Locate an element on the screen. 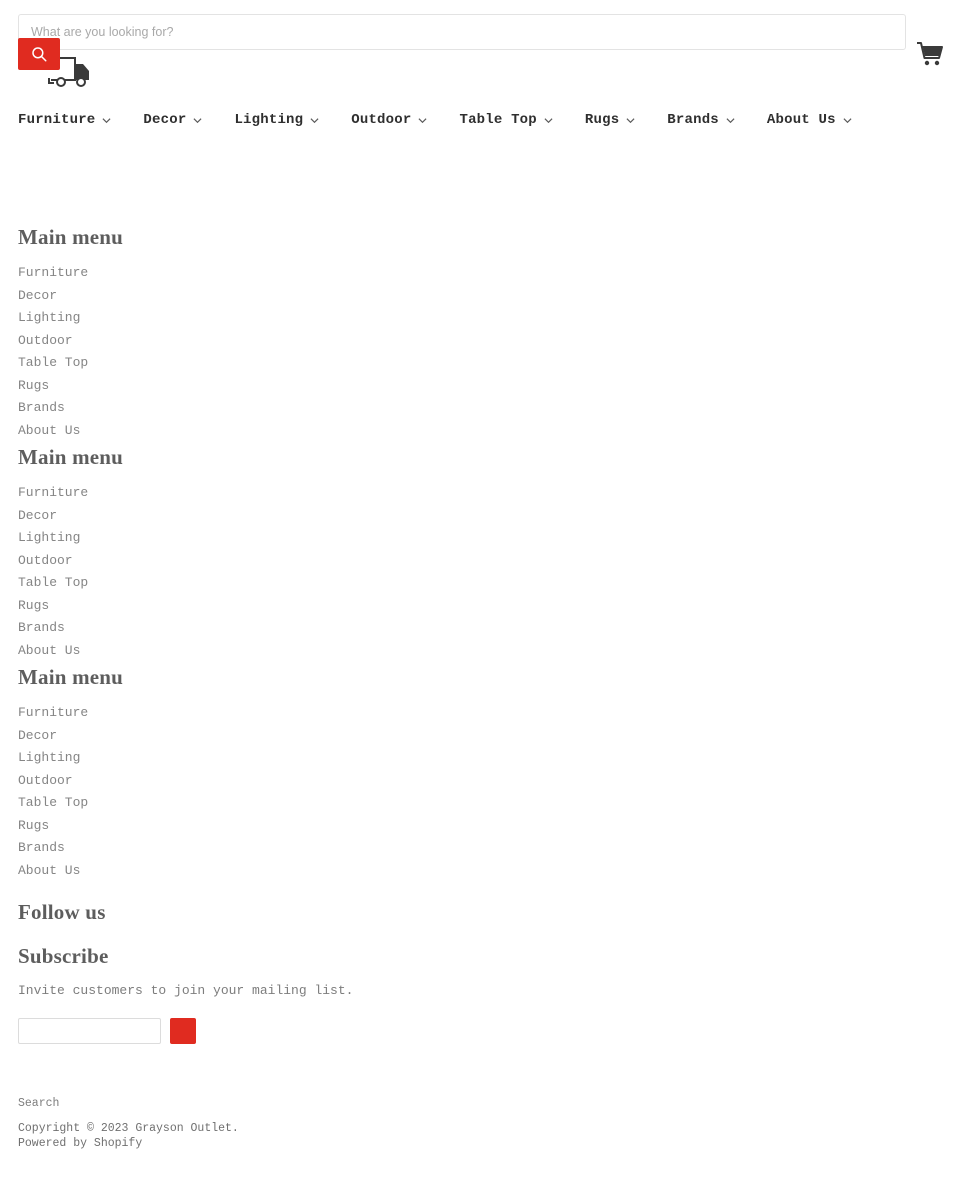 Image resolution: width=960 pixels, height=1195 pixels. nav-item-label: Rugs is located at coordinates (602, 120).